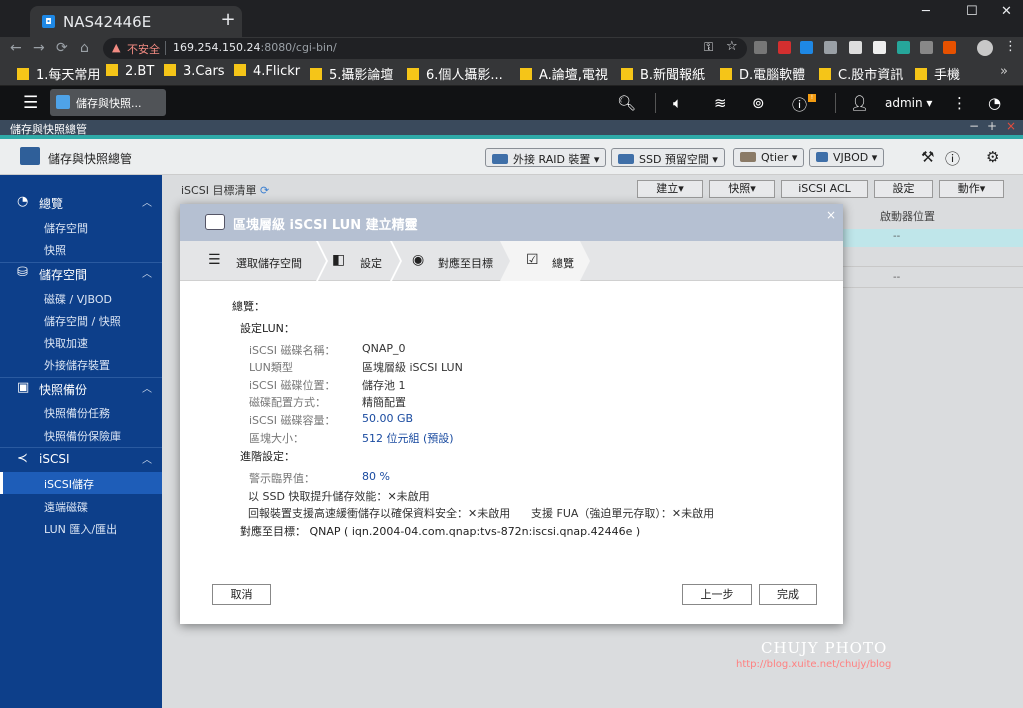  What do you see at coordinates (799, 104) in the screenshot?
I see `event-notifications-icon: ⓘ` at bounding box center [799, 104].